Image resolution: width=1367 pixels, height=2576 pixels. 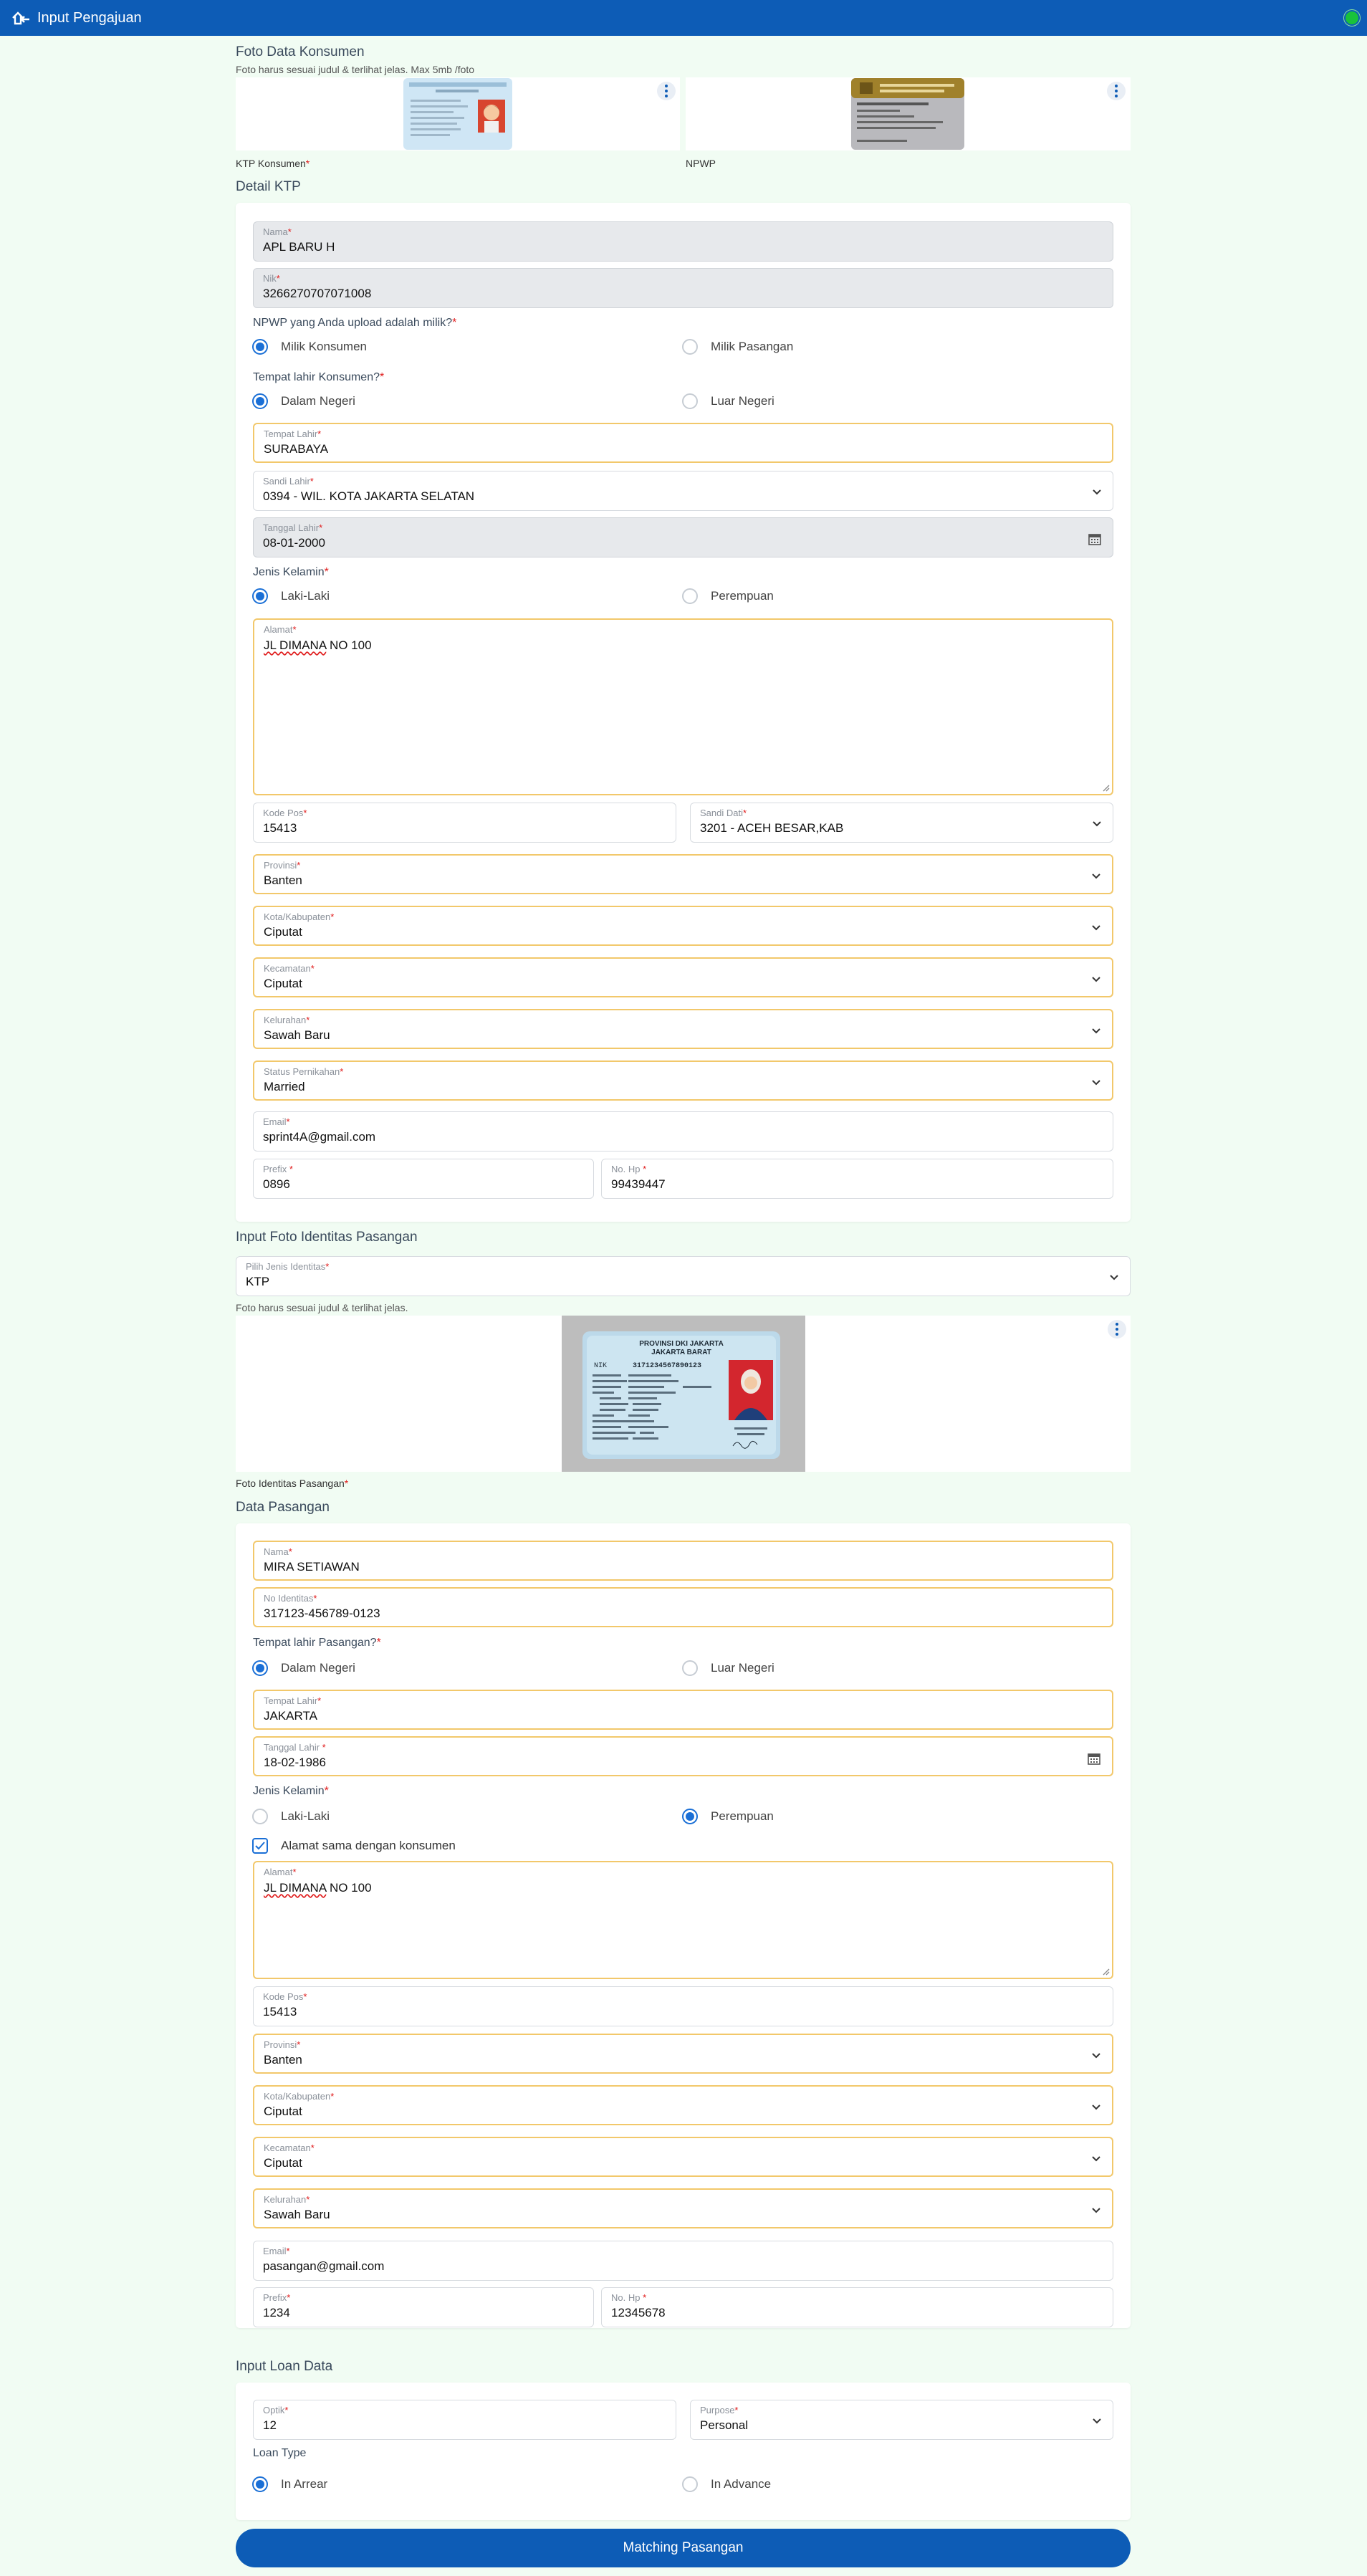 What do you see at coordinates (300, 51) in the screenshot?
I see `section-title-foto-konsumen: Foto Data Konsumen` at bounding box center [300, 51].